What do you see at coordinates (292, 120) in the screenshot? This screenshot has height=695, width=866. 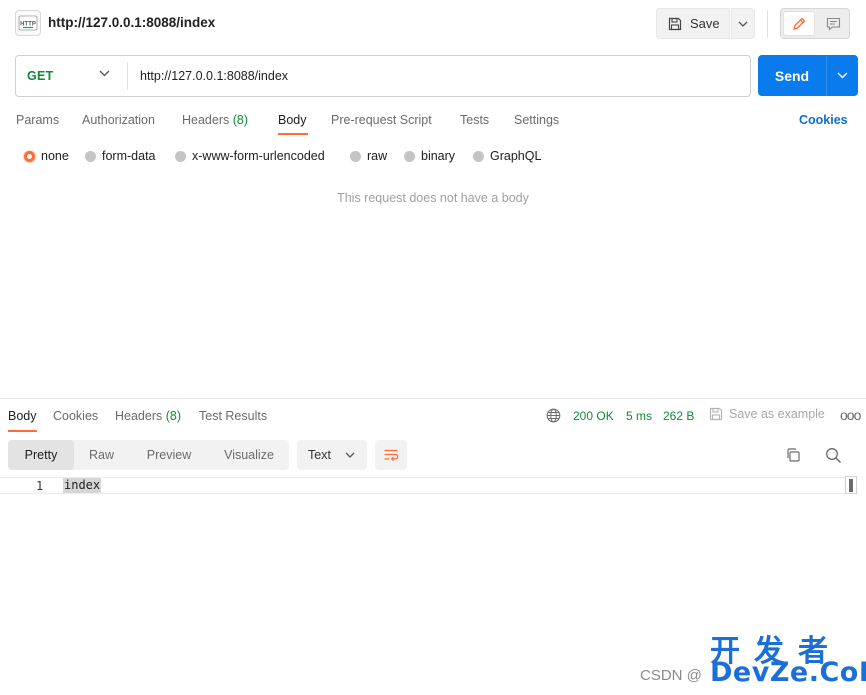 I see `tab-body: Body` at bounding box center [292, 120].